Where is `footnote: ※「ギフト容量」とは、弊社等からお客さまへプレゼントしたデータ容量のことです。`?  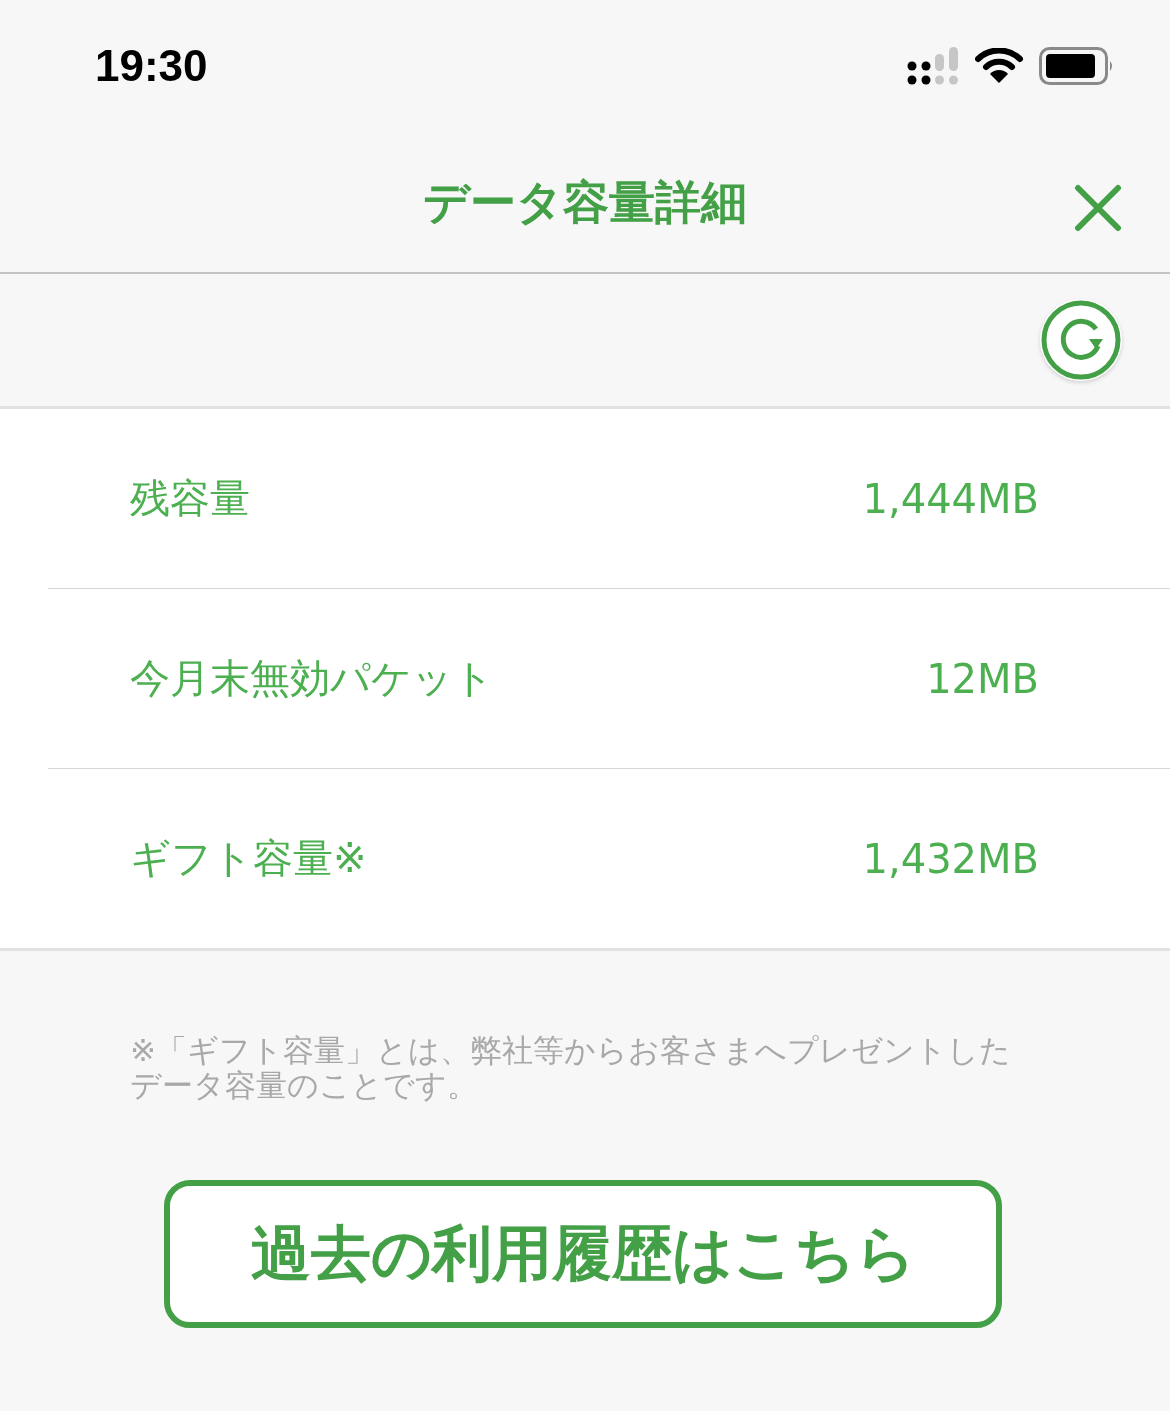 footnote: ※「ギフト容量」とは、弊社等からお客さまへプレゼントしたデータ容量のことです。 is located at coordinates (571, 1068).